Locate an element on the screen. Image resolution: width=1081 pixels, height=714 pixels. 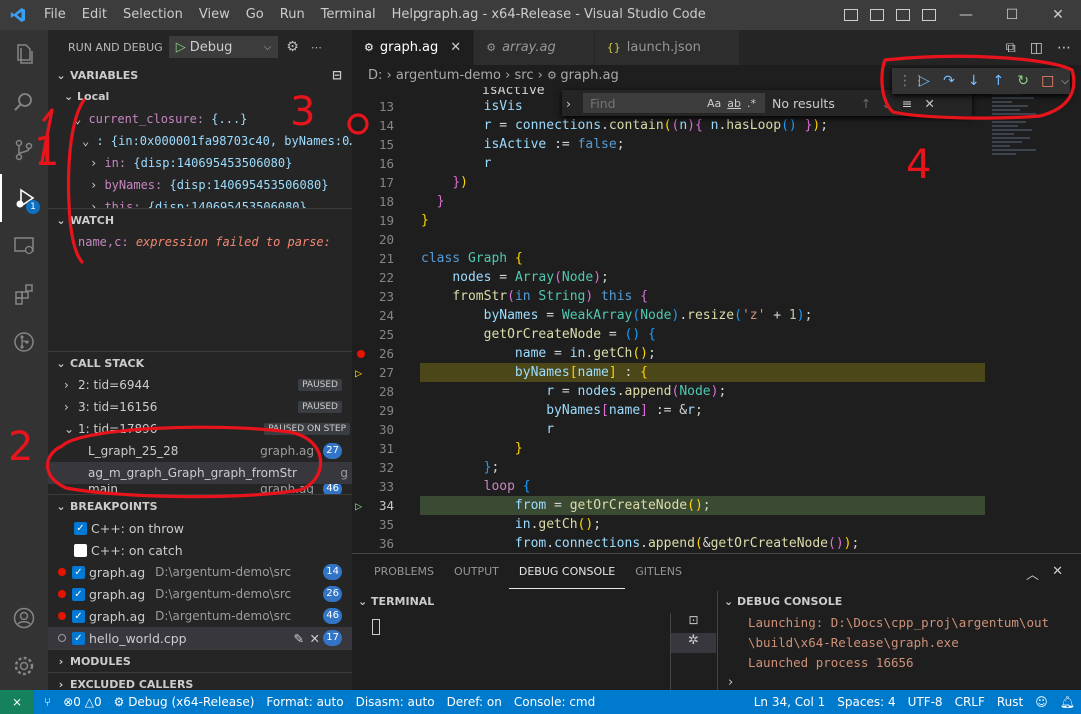
breakpoint-item: ✓ graph.ag D:\argentum-demo\src 14 is located at coordinates (200, 572).